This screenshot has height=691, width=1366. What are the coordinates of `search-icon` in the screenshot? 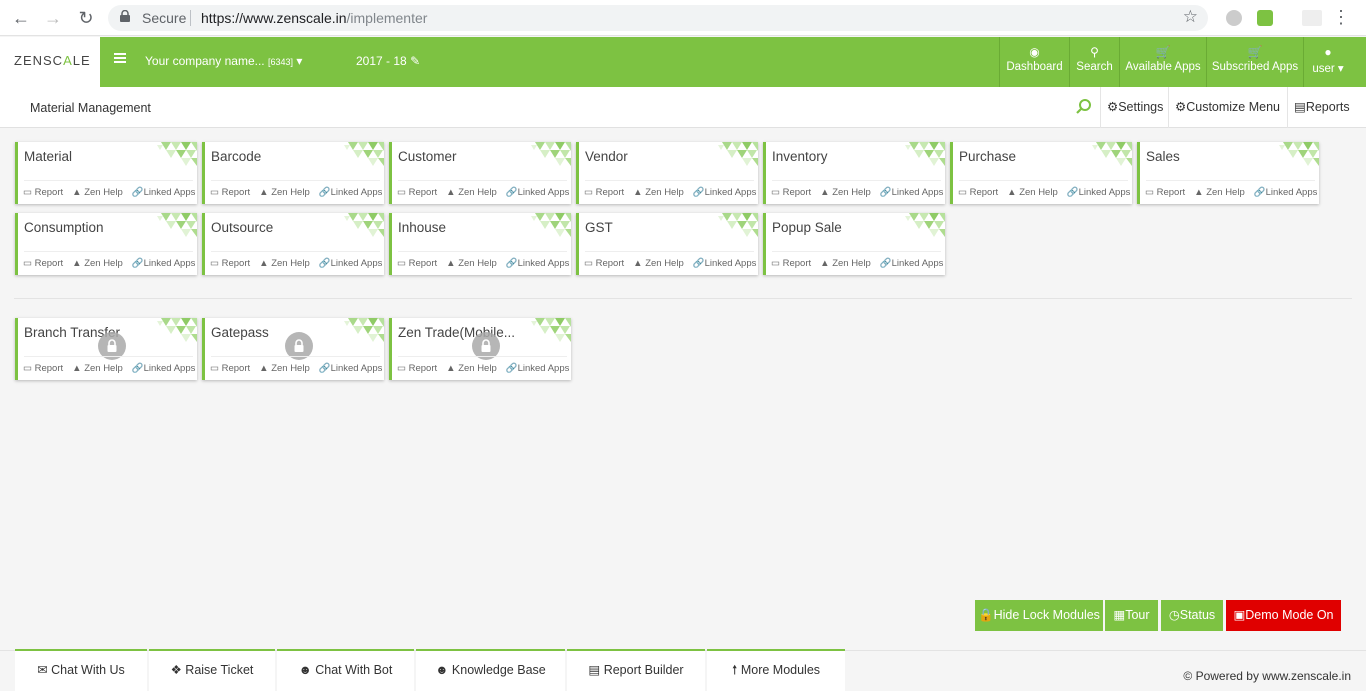 It's located at (1083, 106).